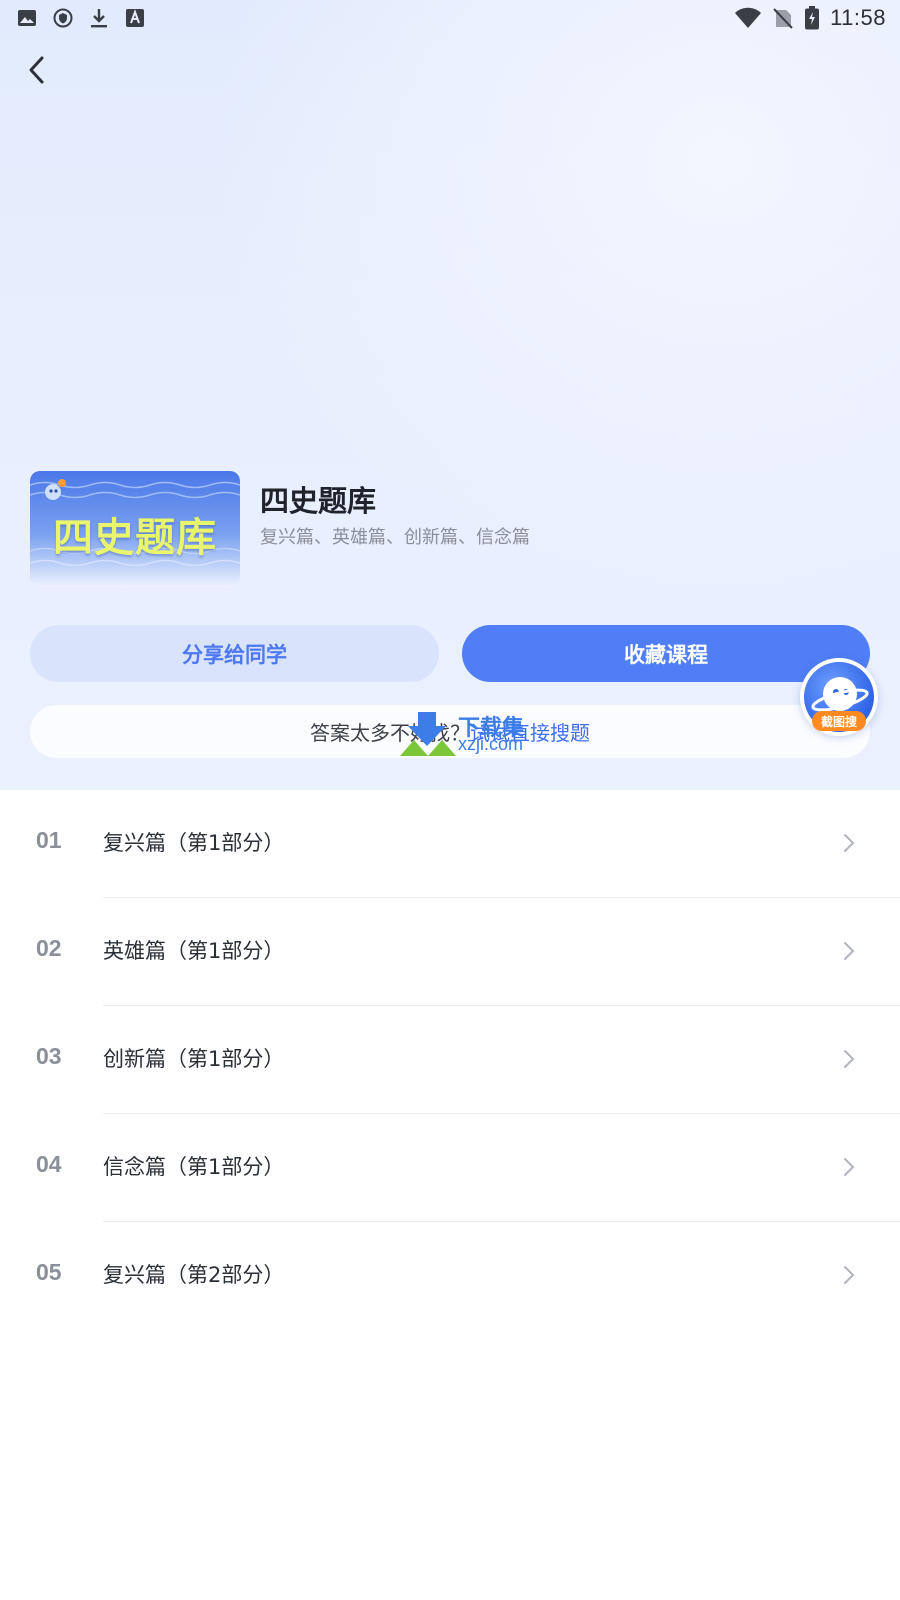 The image size is (900, 1600). What do you see at coordinates (49, 1164) in the screenshot?
I see `chapter-number: 04` at bounding box center [49, 1164].